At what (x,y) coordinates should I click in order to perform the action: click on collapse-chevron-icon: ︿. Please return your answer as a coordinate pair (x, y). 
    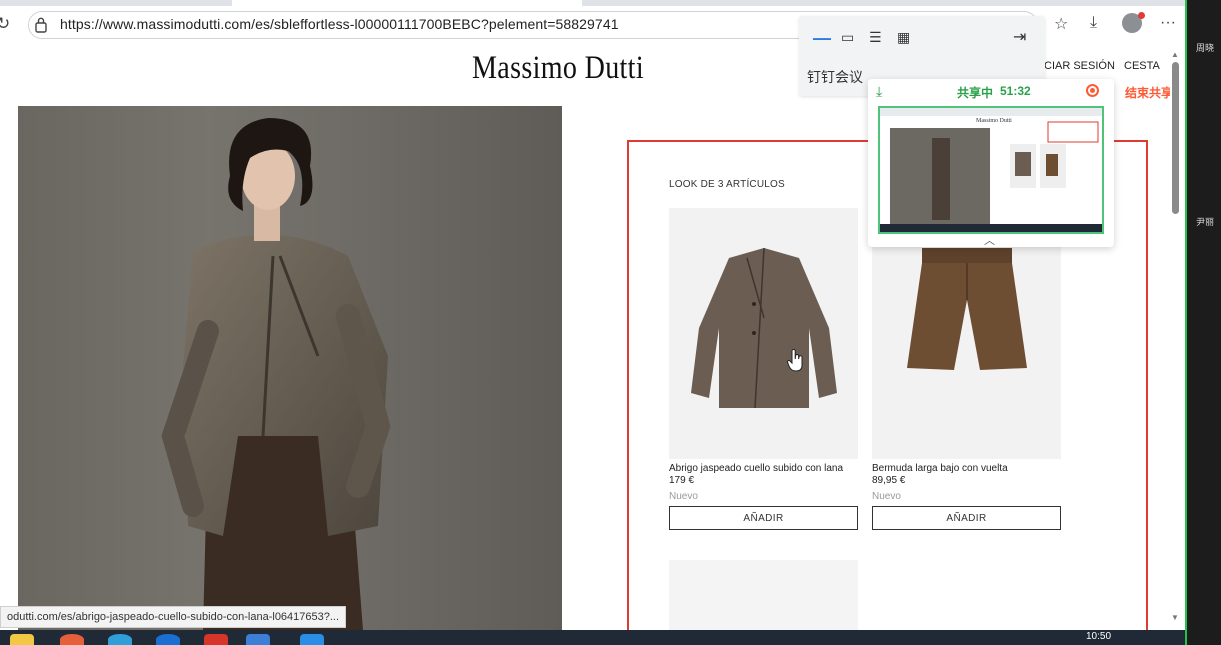
    Looking at the image, I should click on (989, 240).